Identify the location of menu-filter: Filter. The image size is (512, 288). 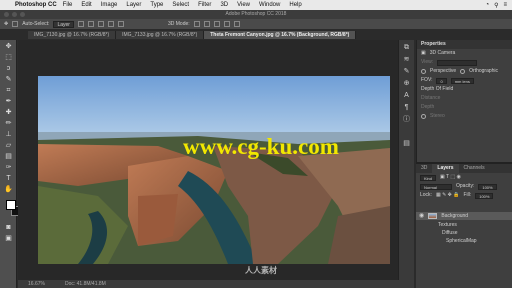
(204, 5).